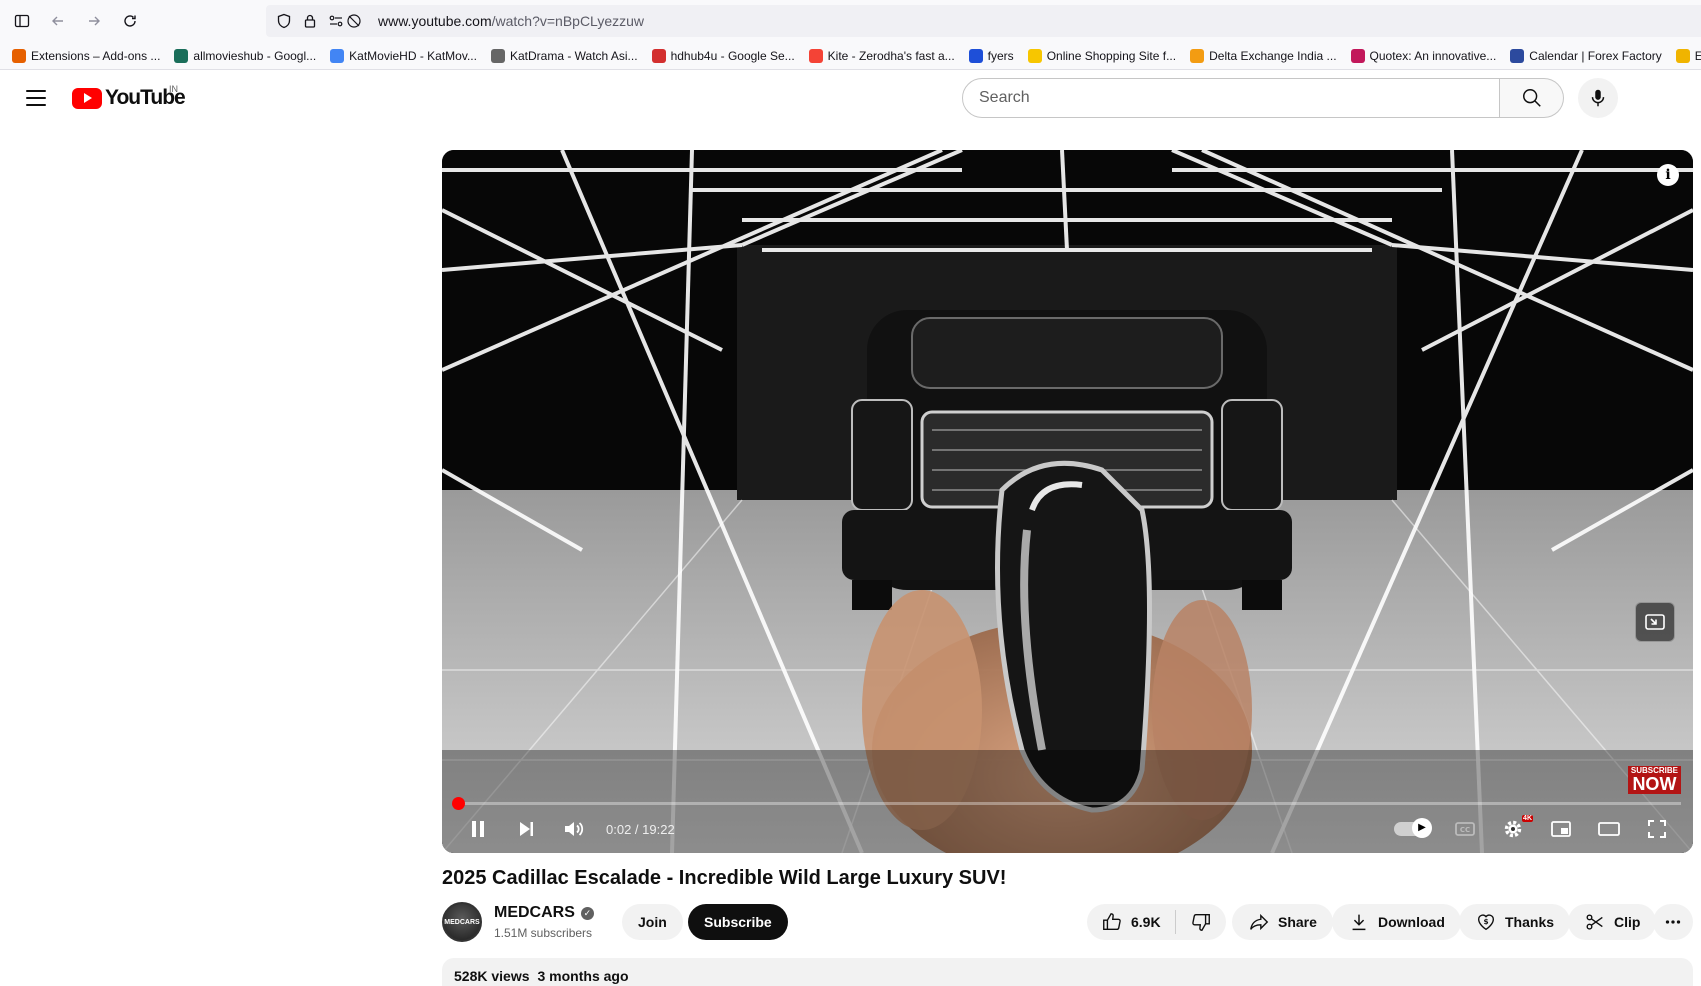 This screenshot has height=986, width=1701. I want to click on channel-name: MEDCARS, so click(534, 912).